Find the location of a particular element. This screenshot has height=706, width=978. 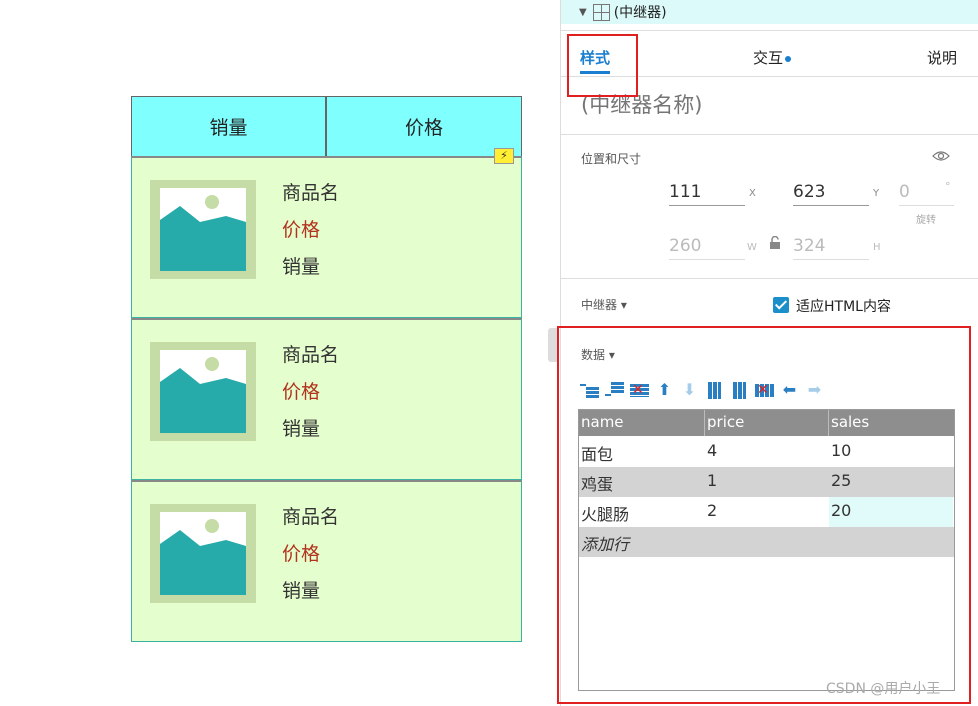

table-row: 火腿肠 2 20 is located at coordinates (766, 512).